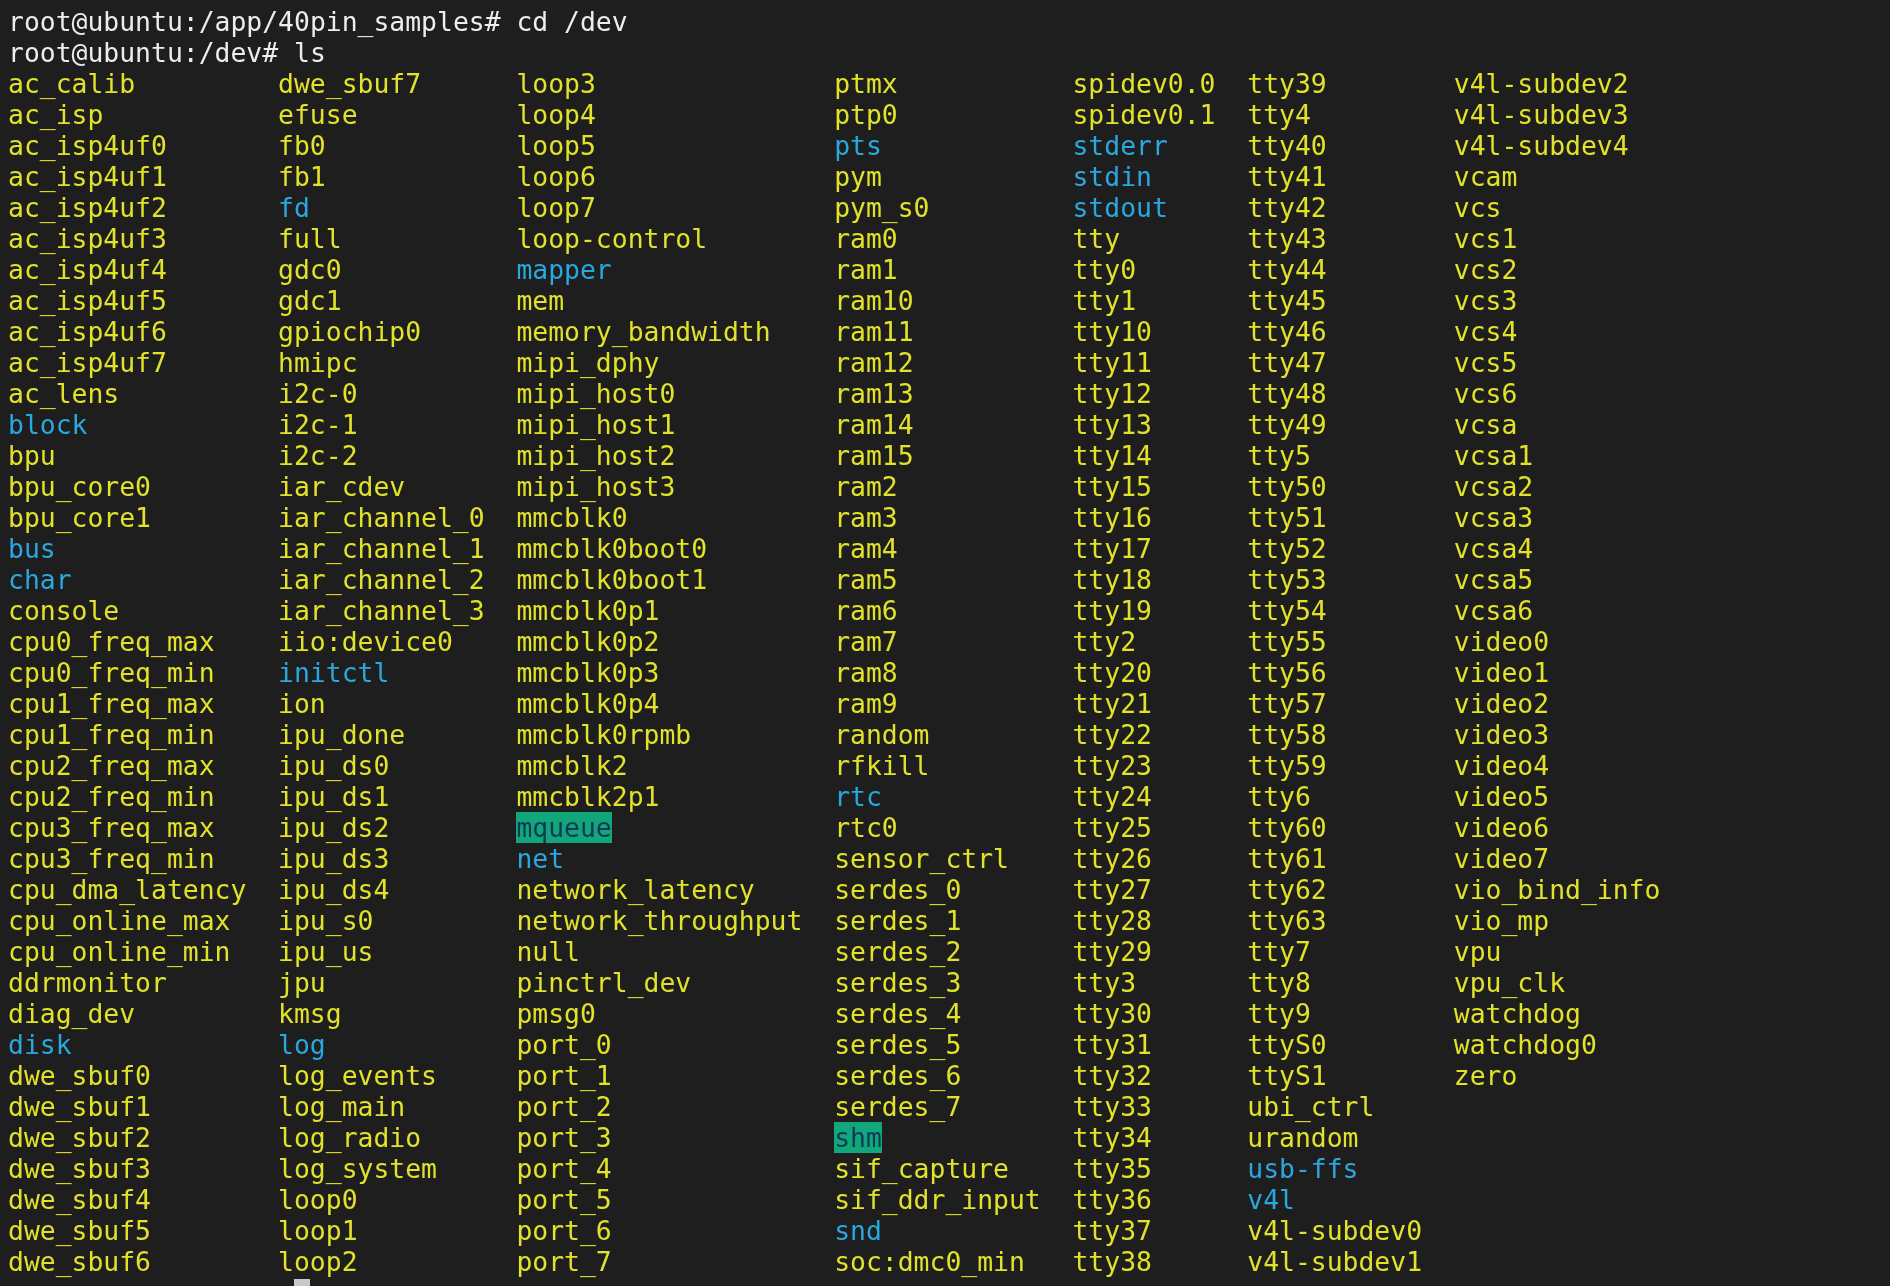  What do you see at coordinates (1501, 858) in the screenshot?
I see `file-name: video7` at bounding box center [1501, 858].